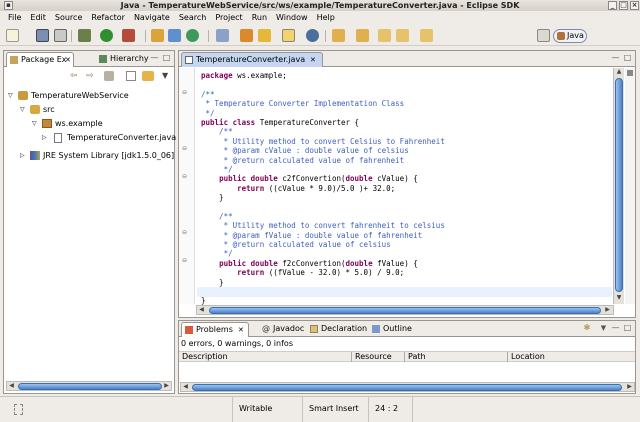 The height and width of the screenshot is (422, 640). Describe the element at coordinates (229, 18) in the screenshot. I see `menu-project: Project` at that location.